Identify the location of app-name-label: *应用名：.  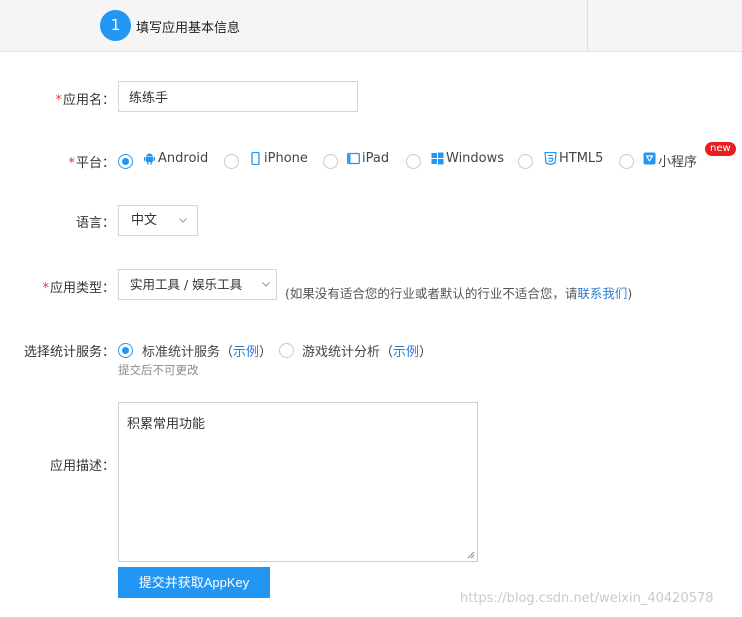
(85, 100).